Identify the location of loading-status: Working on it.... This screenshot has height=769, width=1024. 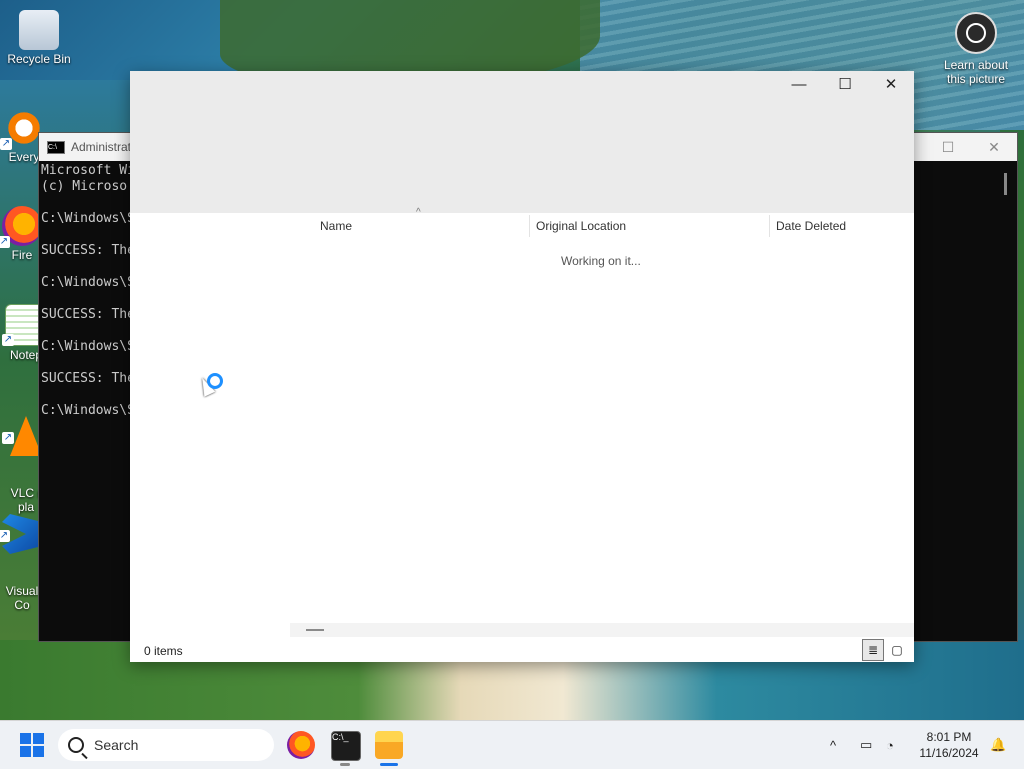
(601, 261).